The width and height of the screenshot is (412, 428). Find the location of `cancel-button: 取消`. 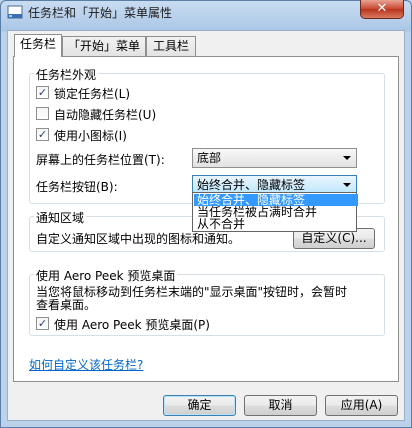

cancel-button: 取消 is located at coordinates (280, 405).